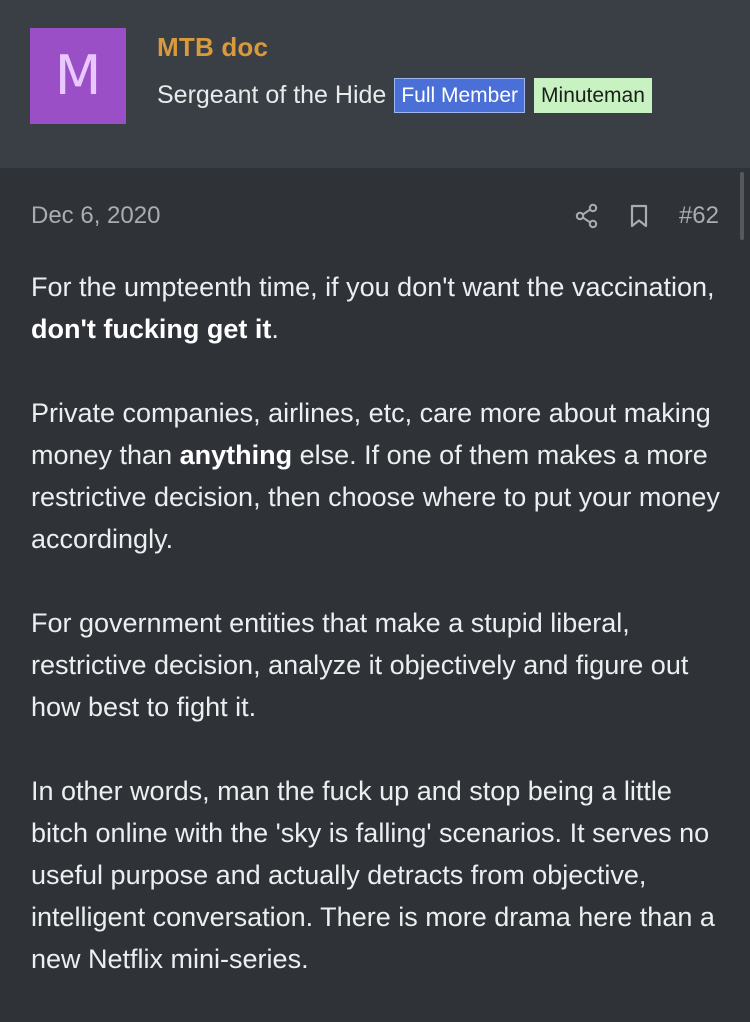  What do you see at coordinates (78, 76) in the screenshot?
I see `avatar: M` at bounding box center [78, 76].